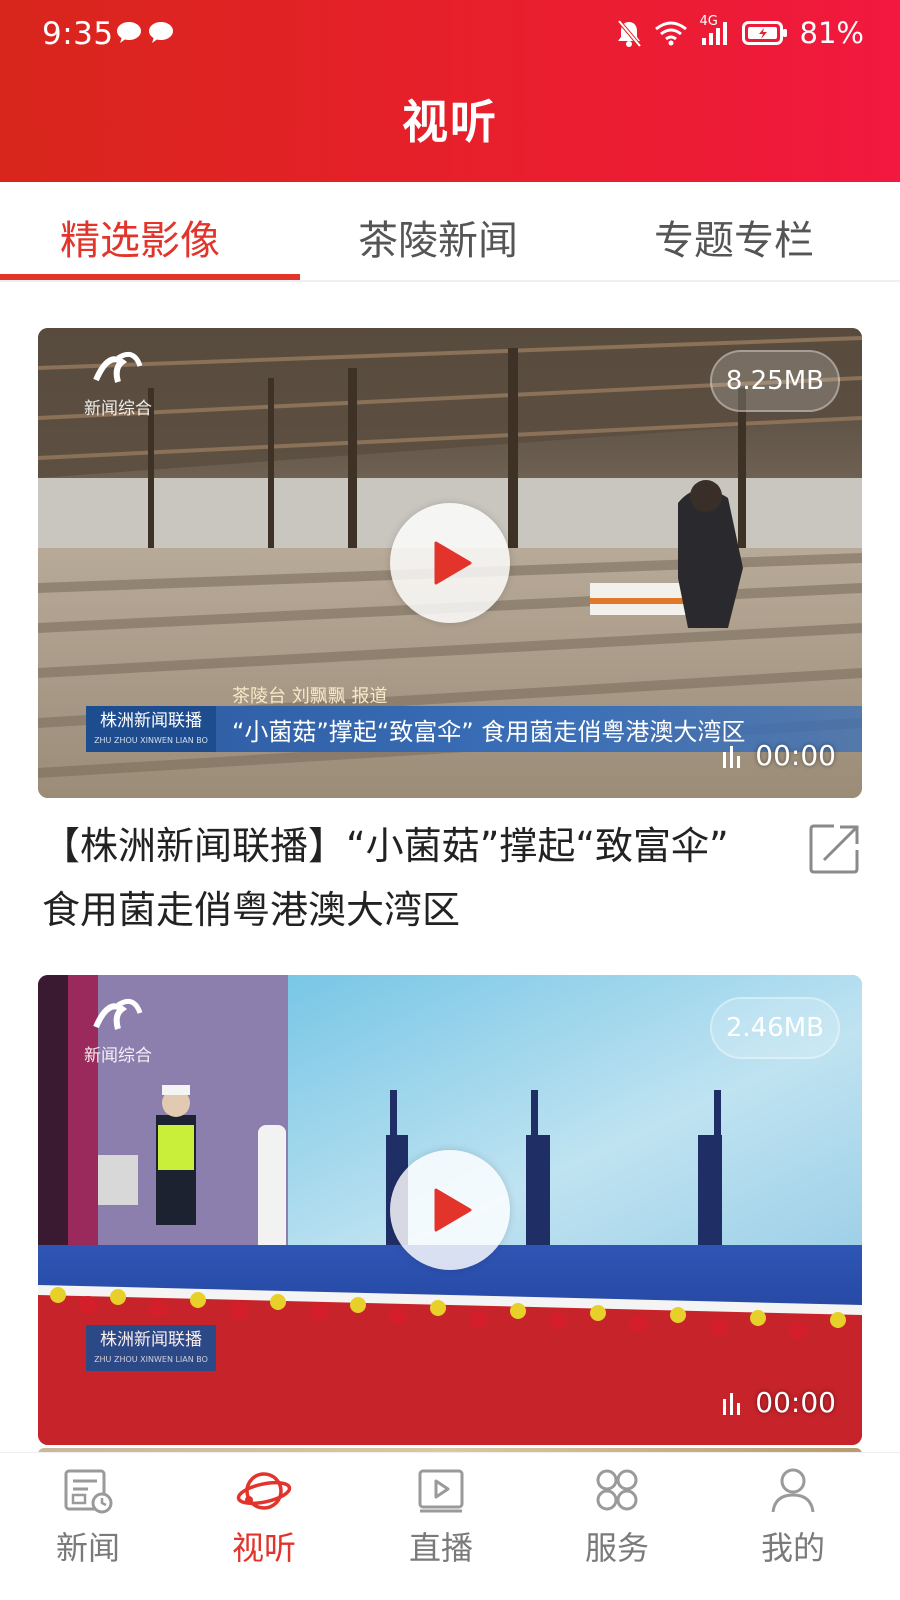 Image resolution: width=900 pixels, height=1600 pixels. What do you see at coordinates (441, 1491) in the screenshot?
I see `live-play-icon` at bounding box center [441, 1491].